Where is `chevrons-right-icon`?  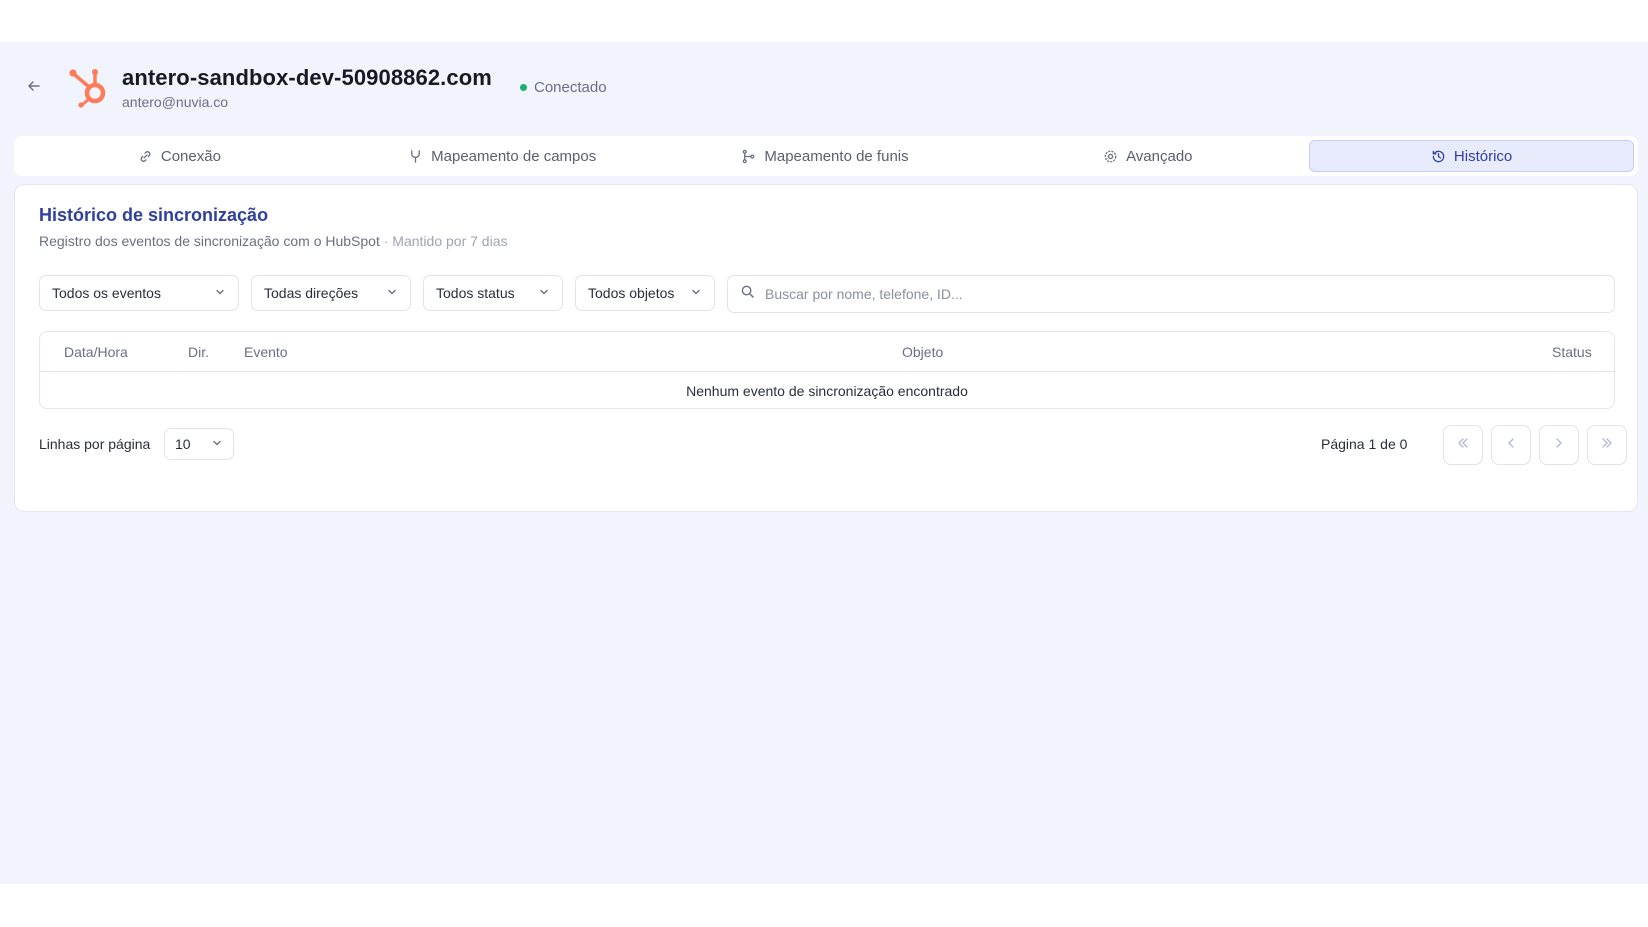 chevrons-right-icon is located at coordinates (1607, 445).